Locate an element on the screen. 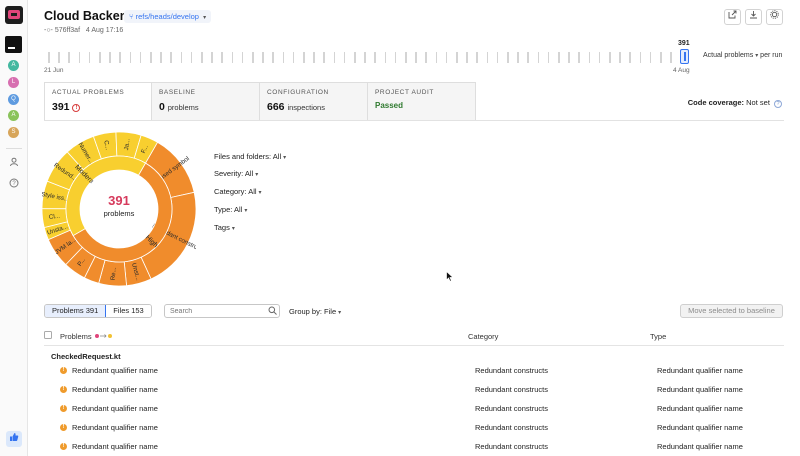  branch-selector: ⑂ refs/heads/develop ▾ is located at coordinates (168, 16).